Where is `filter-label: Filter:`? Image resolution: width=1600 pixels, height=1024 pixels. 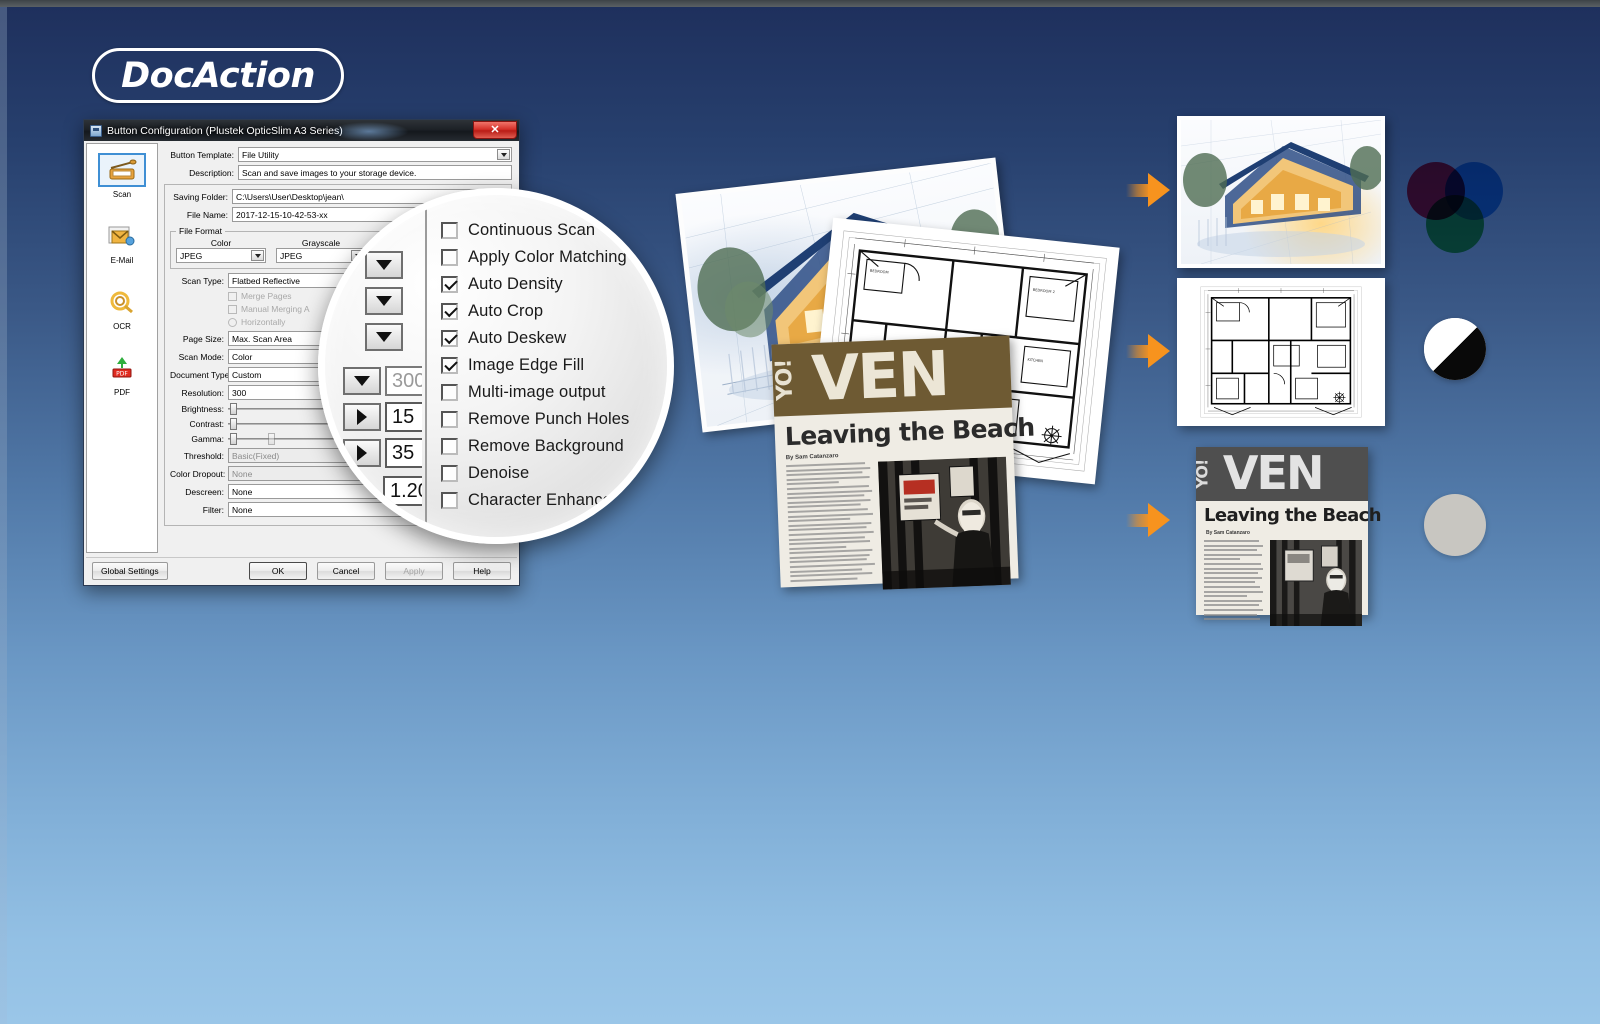
filter-label: Filter: is located at coordinates (213, 509).